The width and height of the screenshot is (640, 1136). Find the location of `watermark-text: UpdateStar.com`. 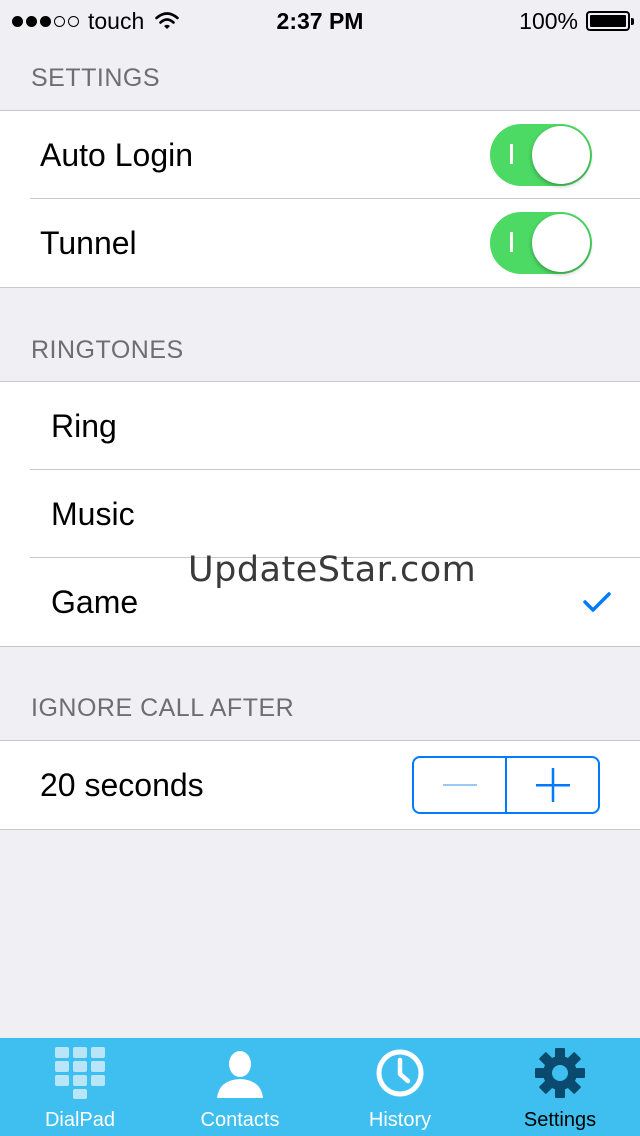

watermark-text: UpdateStar.com is located at coordinates (332, 570).